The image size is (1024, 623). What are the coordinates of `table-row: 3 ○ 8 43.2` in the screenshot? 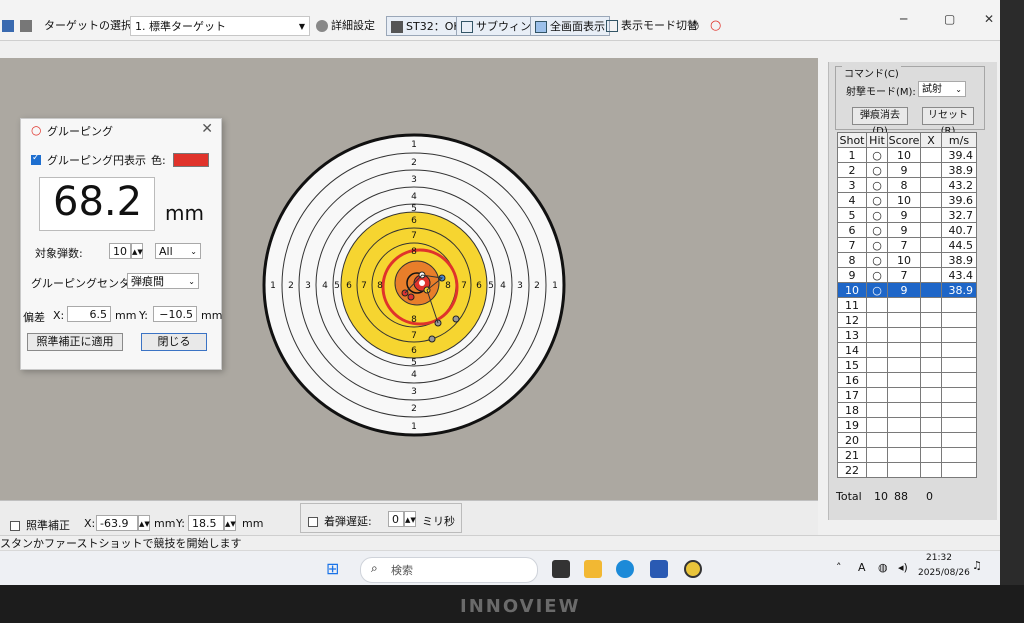 It's located at (907, 185).